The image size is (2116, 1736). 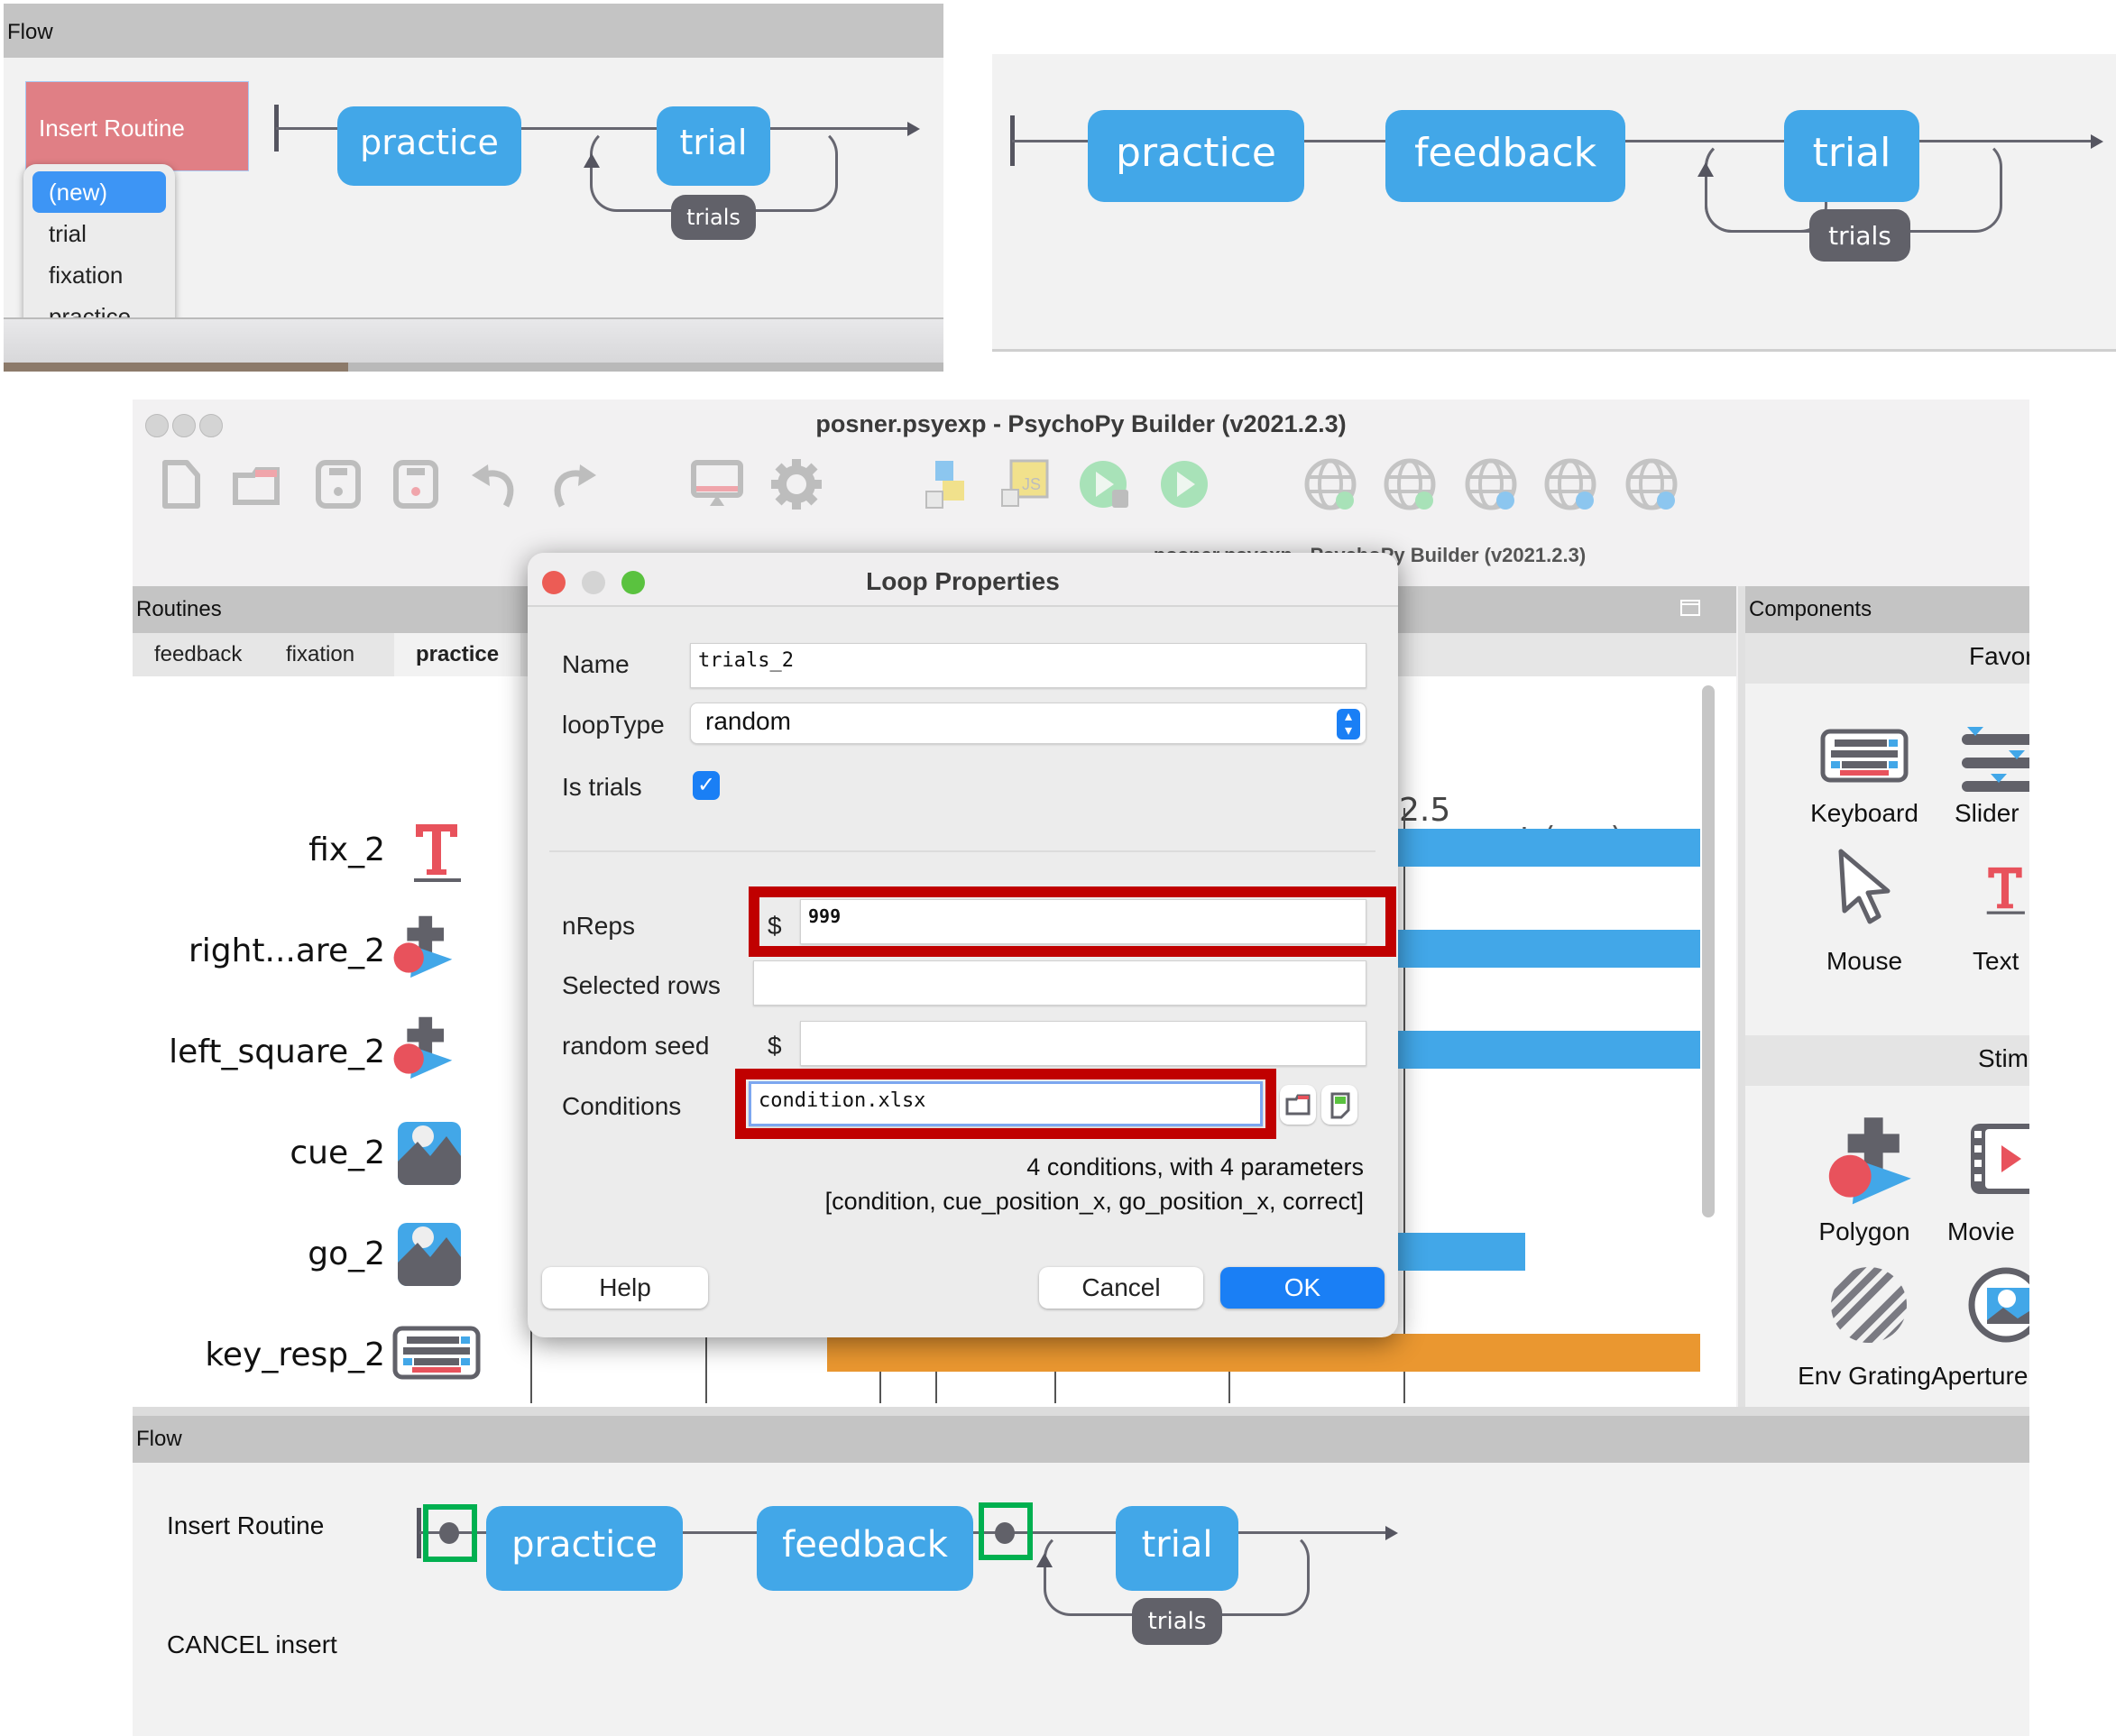 What do you see at coordinates (198, 655) in the screenshot?
I see `tab-feedback: feedback` at bounding box center [198, 655].